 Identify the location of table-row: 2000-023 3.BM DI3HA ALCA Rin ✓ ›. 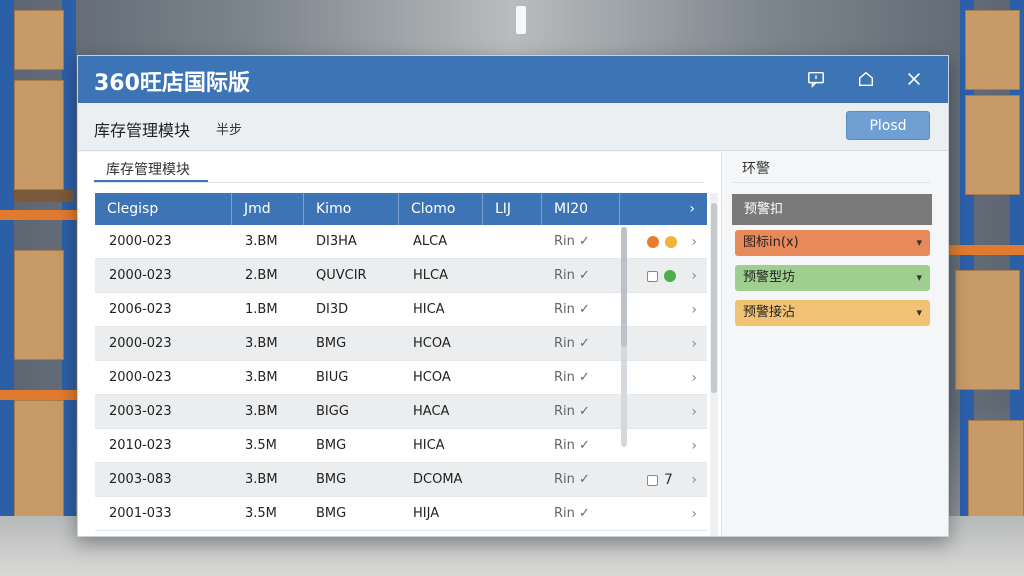
(401, 242).